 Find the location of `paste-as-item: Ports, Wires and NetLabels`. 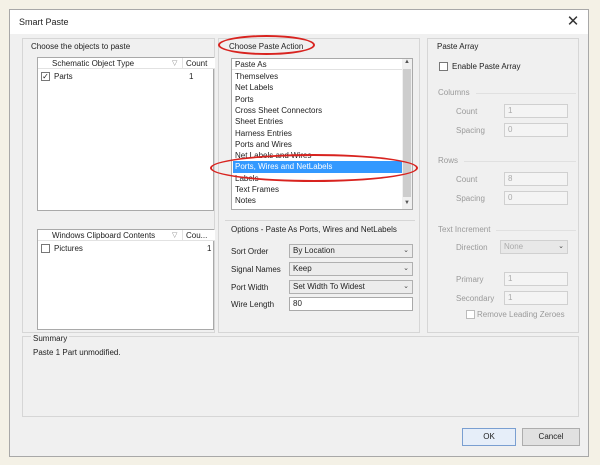

paste-as-item: Ports, Wires and NetLabels is located at coordinates (318, 167).